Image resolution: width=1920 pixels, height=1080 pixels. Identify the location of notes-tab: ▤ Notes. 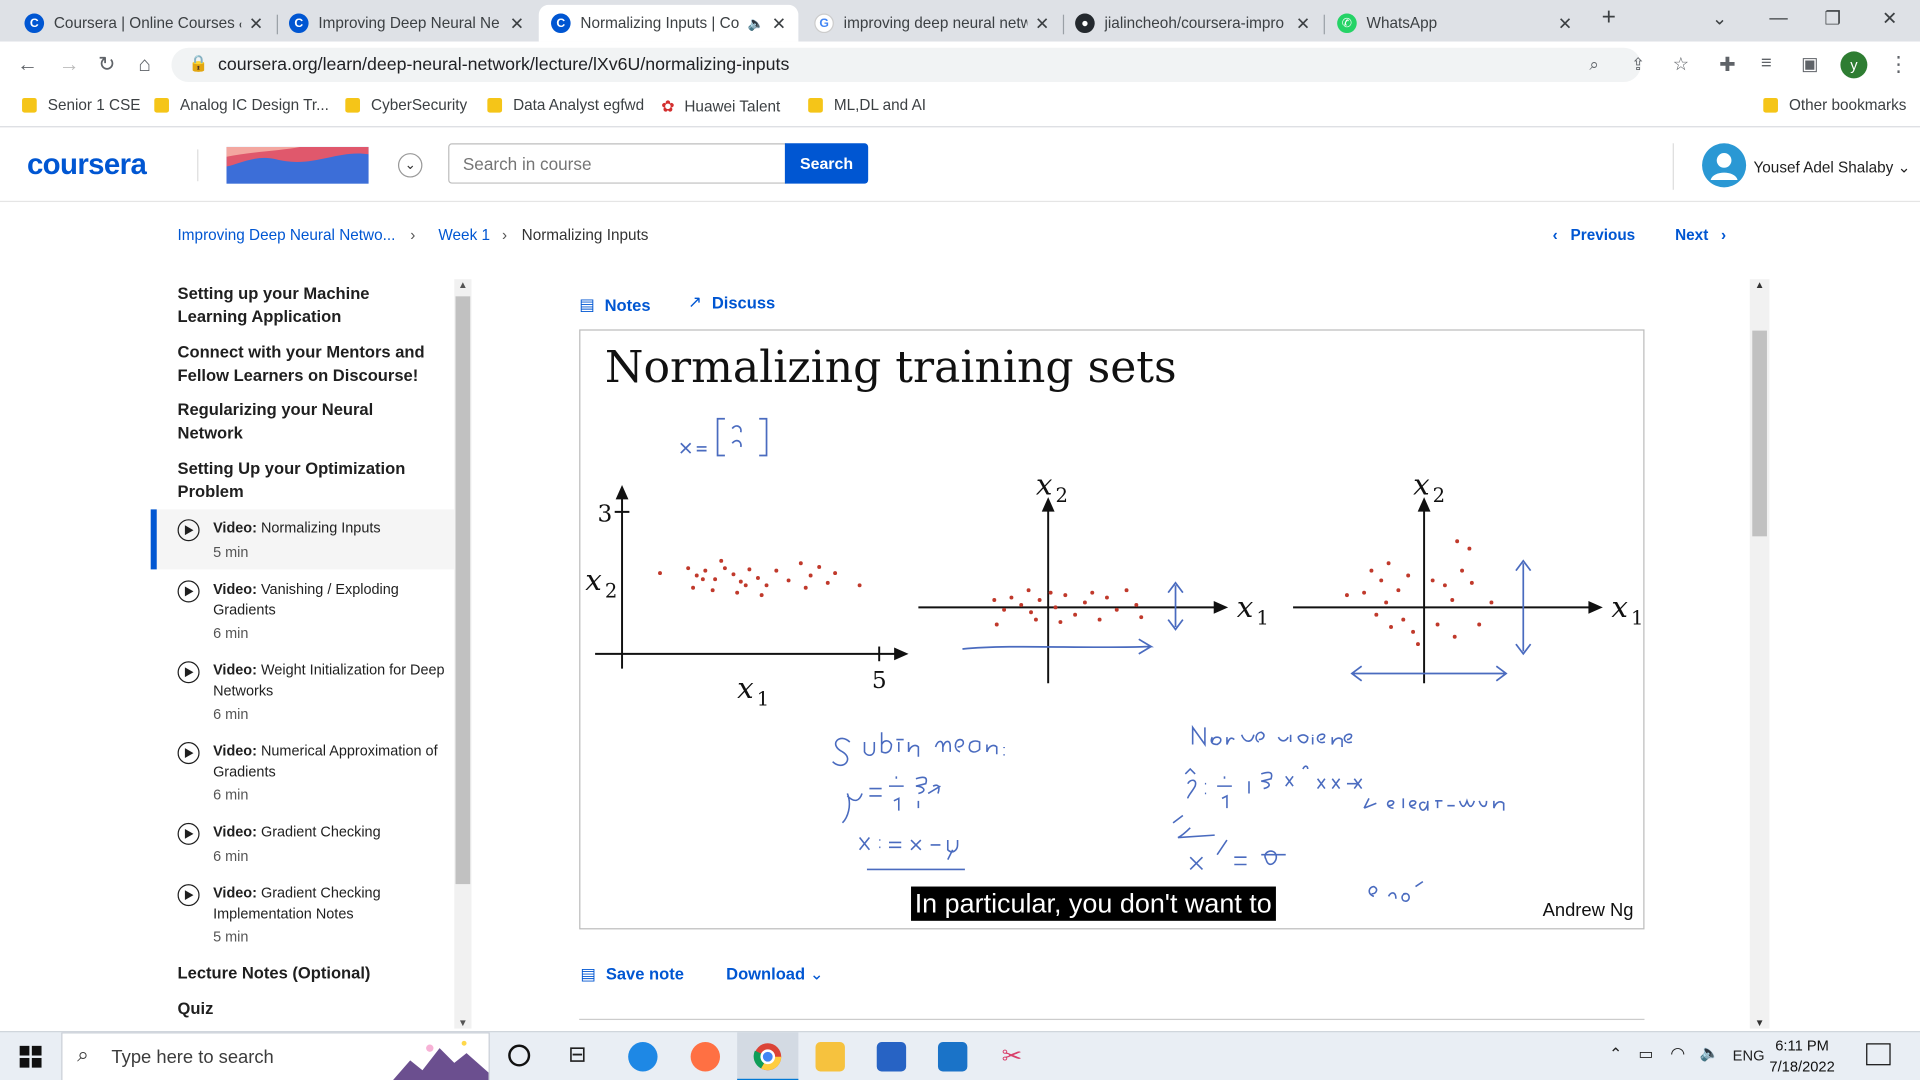
(614, 305).